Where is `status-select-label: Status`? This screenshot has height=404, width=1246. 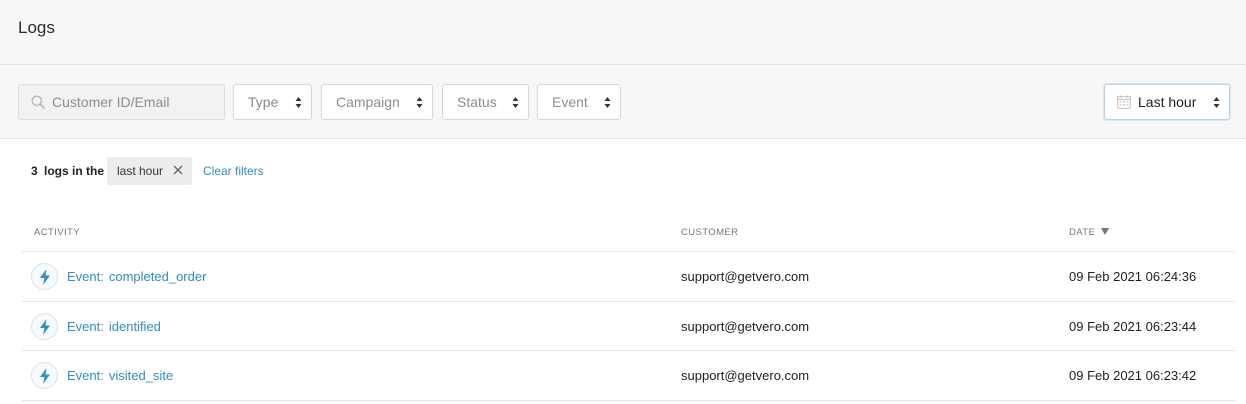 status-select-label: Status is located at coordinates (477, 102).